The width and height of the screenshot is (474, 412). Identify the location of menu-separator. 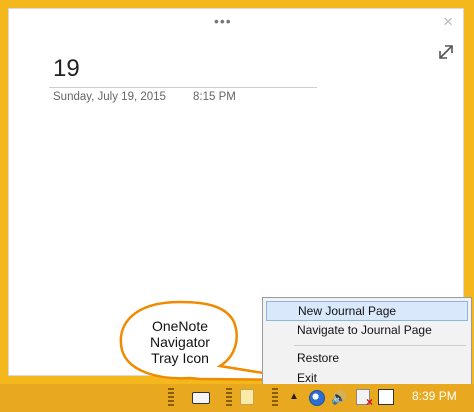
(380, 345).